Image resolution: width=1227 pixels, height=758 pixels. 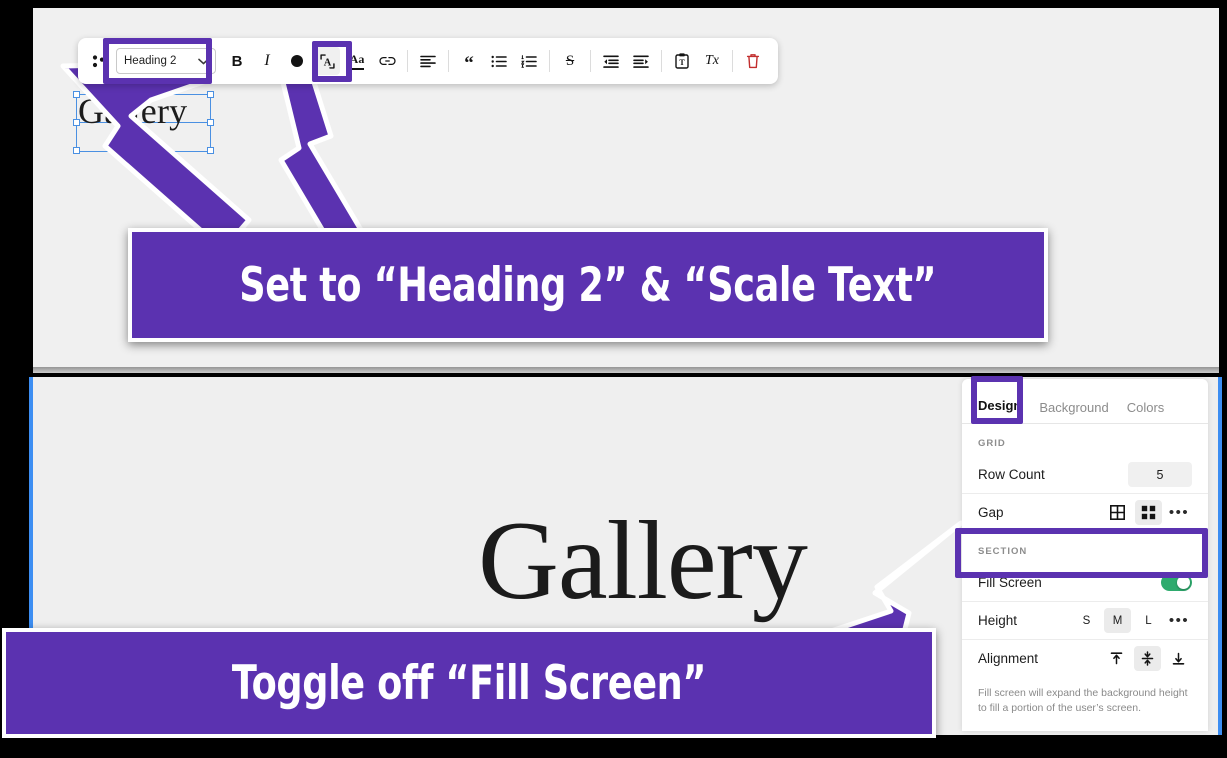 I want to click on italic-icon: I, so click(x=267, y=61).